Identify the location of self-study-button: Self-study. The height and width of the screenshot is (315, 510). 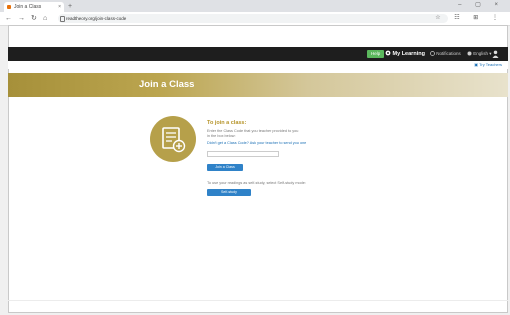
(229, 192).